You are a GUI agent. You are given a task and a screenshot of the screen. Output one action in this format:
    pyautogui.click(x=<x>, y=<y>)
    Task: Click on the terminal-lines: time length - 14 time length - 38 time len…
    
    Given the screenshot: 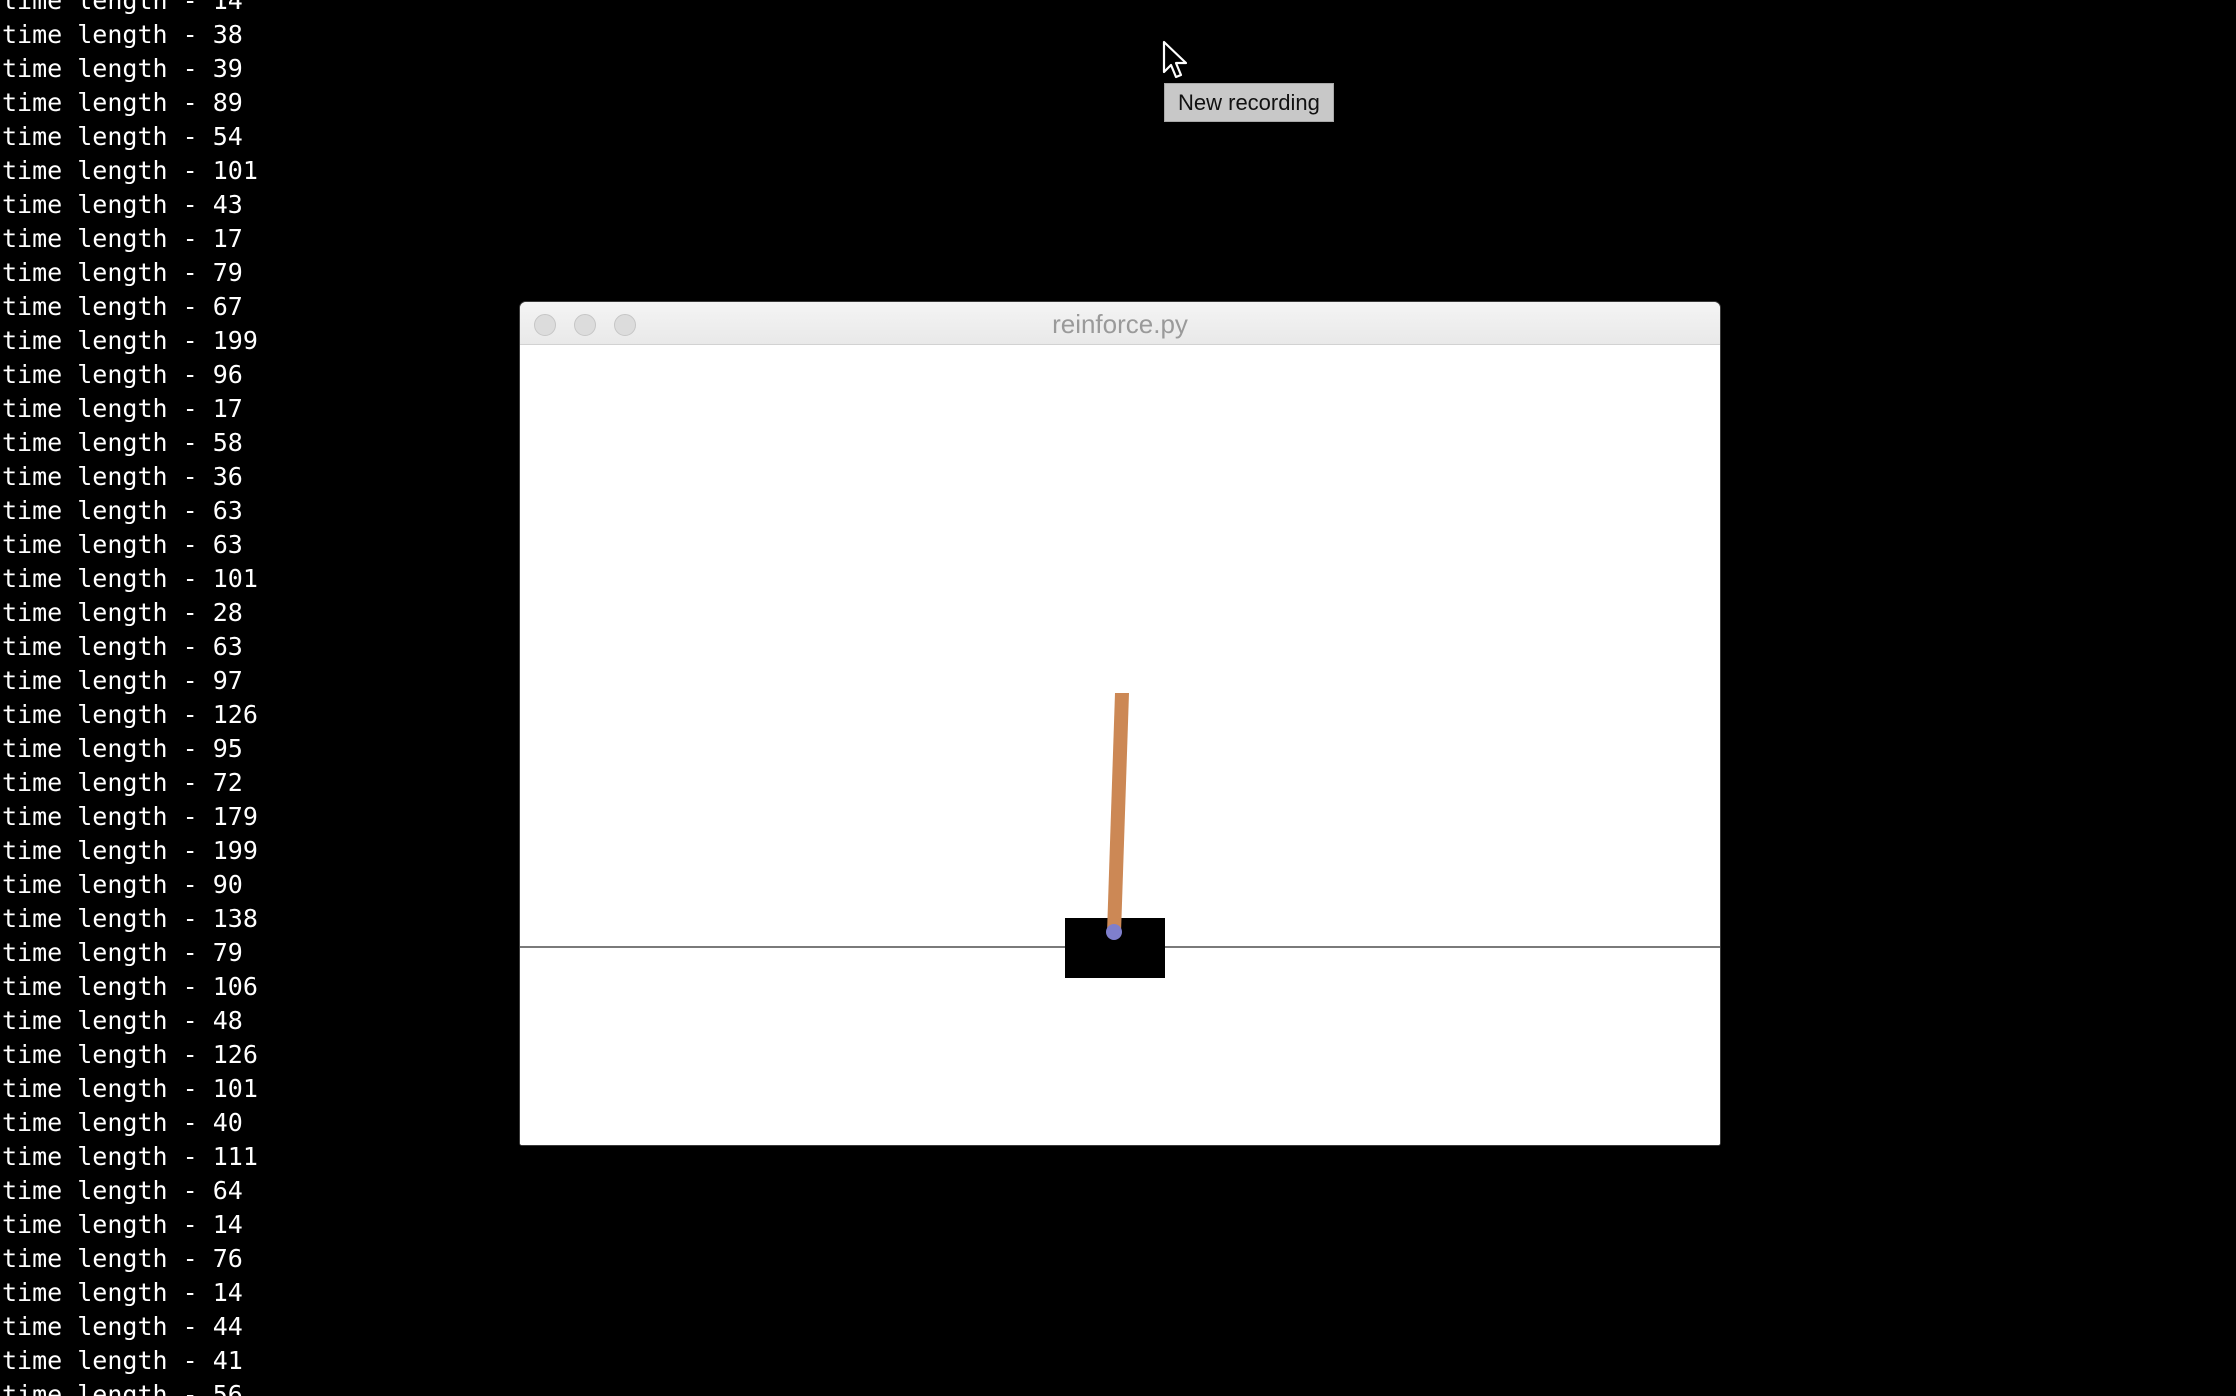 What is the action you would take?
    pyautogui.click(x=130, y=698)
    